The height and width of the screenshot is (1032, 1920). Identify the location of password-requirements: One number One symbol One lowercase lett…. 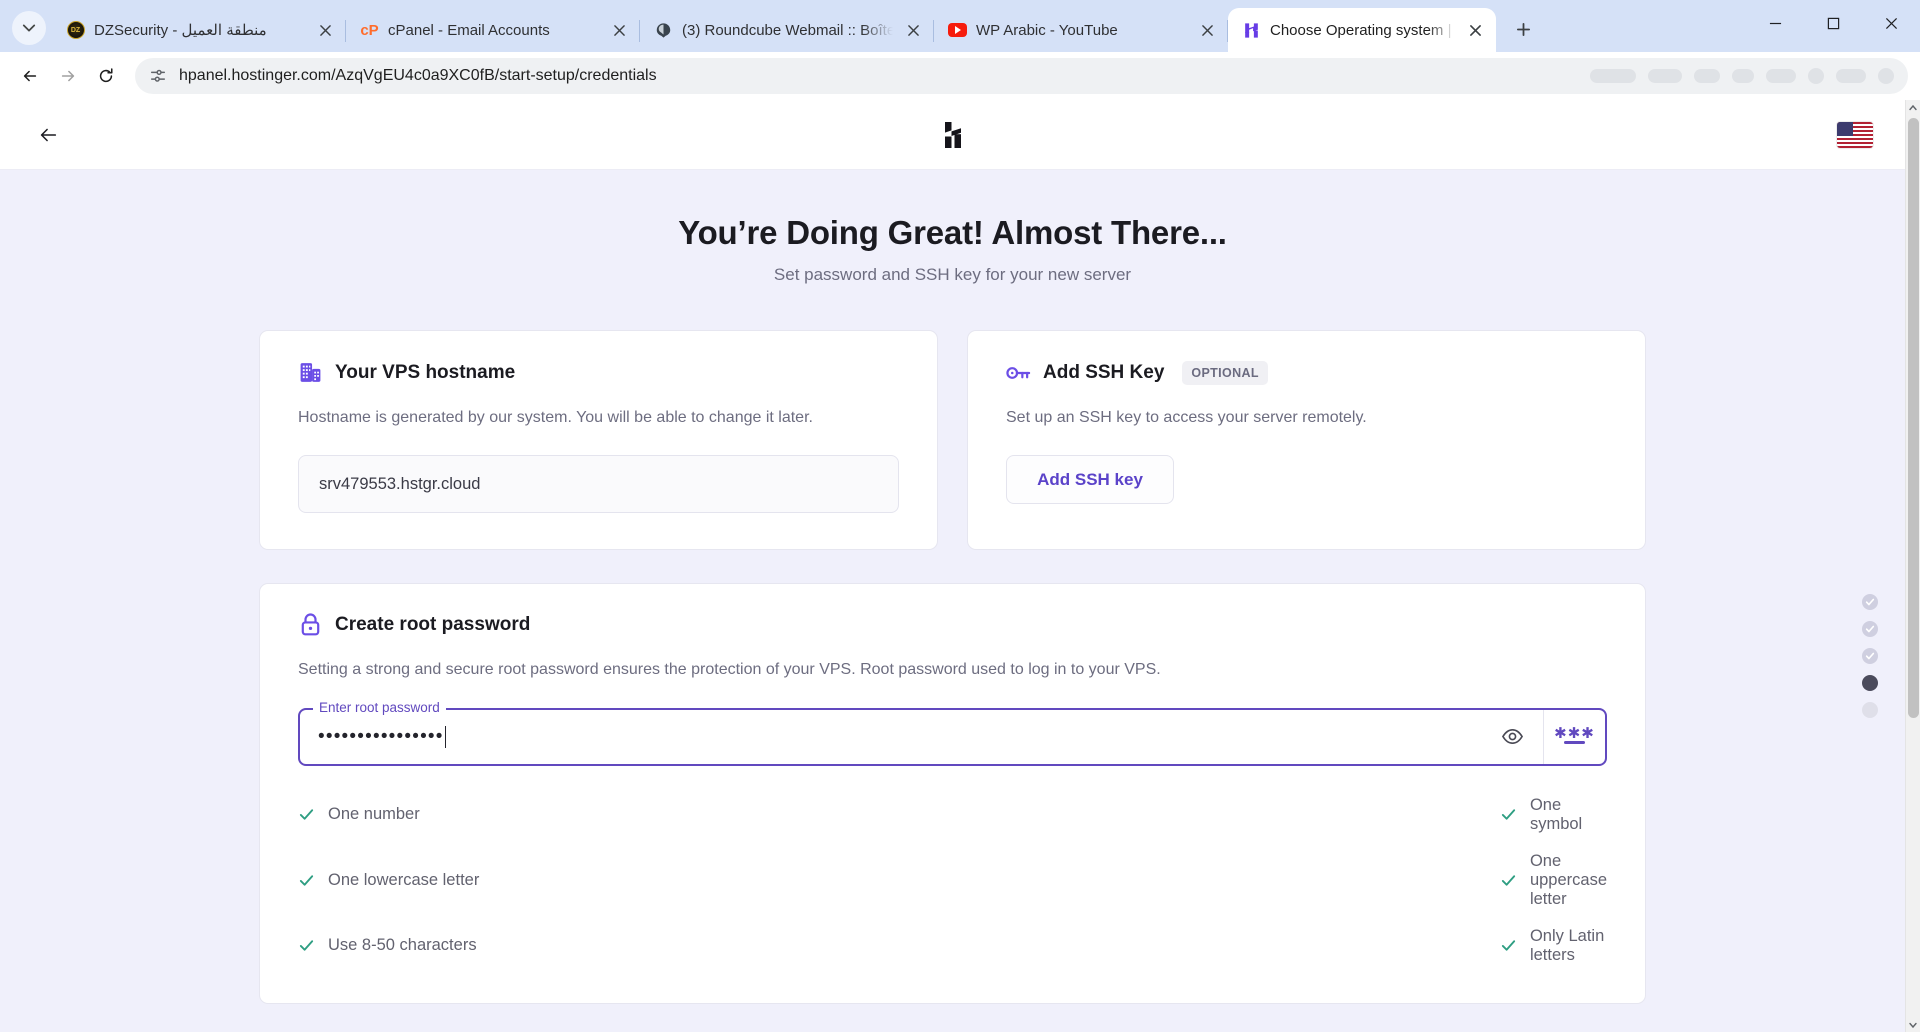
(952, 880).